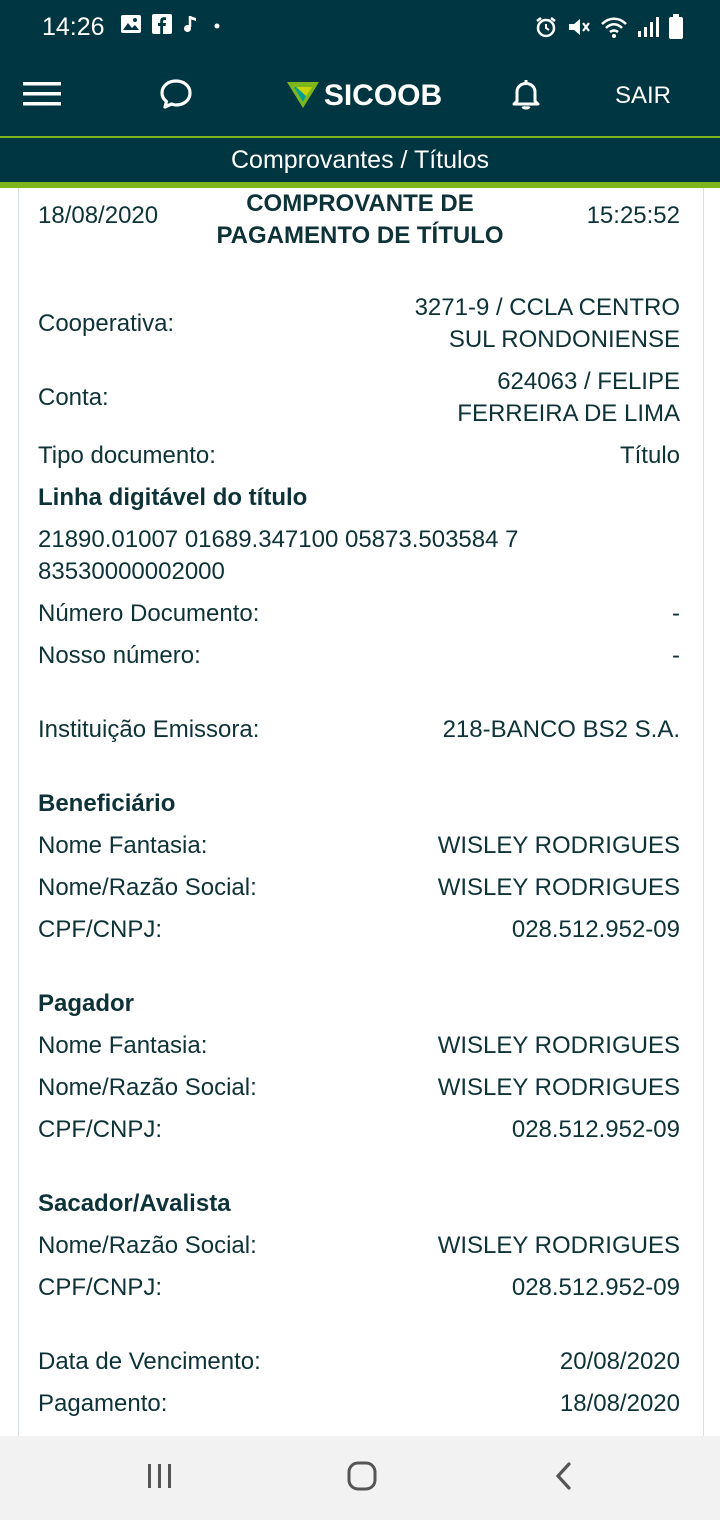 The width and height of the screenshot is (720, 1520). I want to click on pagamento-row: Pagamento: 18/08/2020, so click(359, 1404).